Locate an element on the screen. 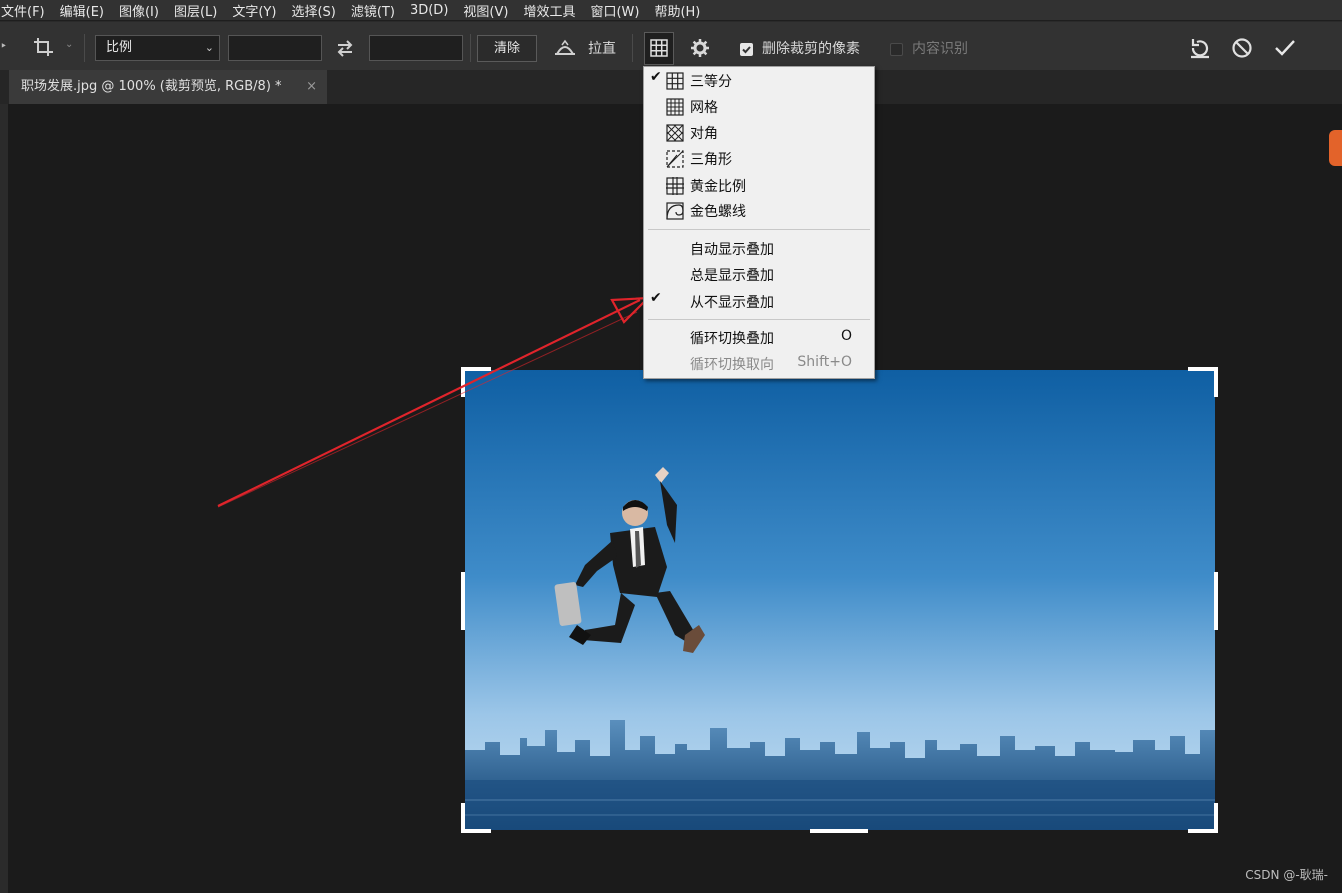 The width and height of the screenshot is (1342, 893). menu-item-cycle-orientation: 循环切换取向 Shift+O is located at coordinates (759, 363).